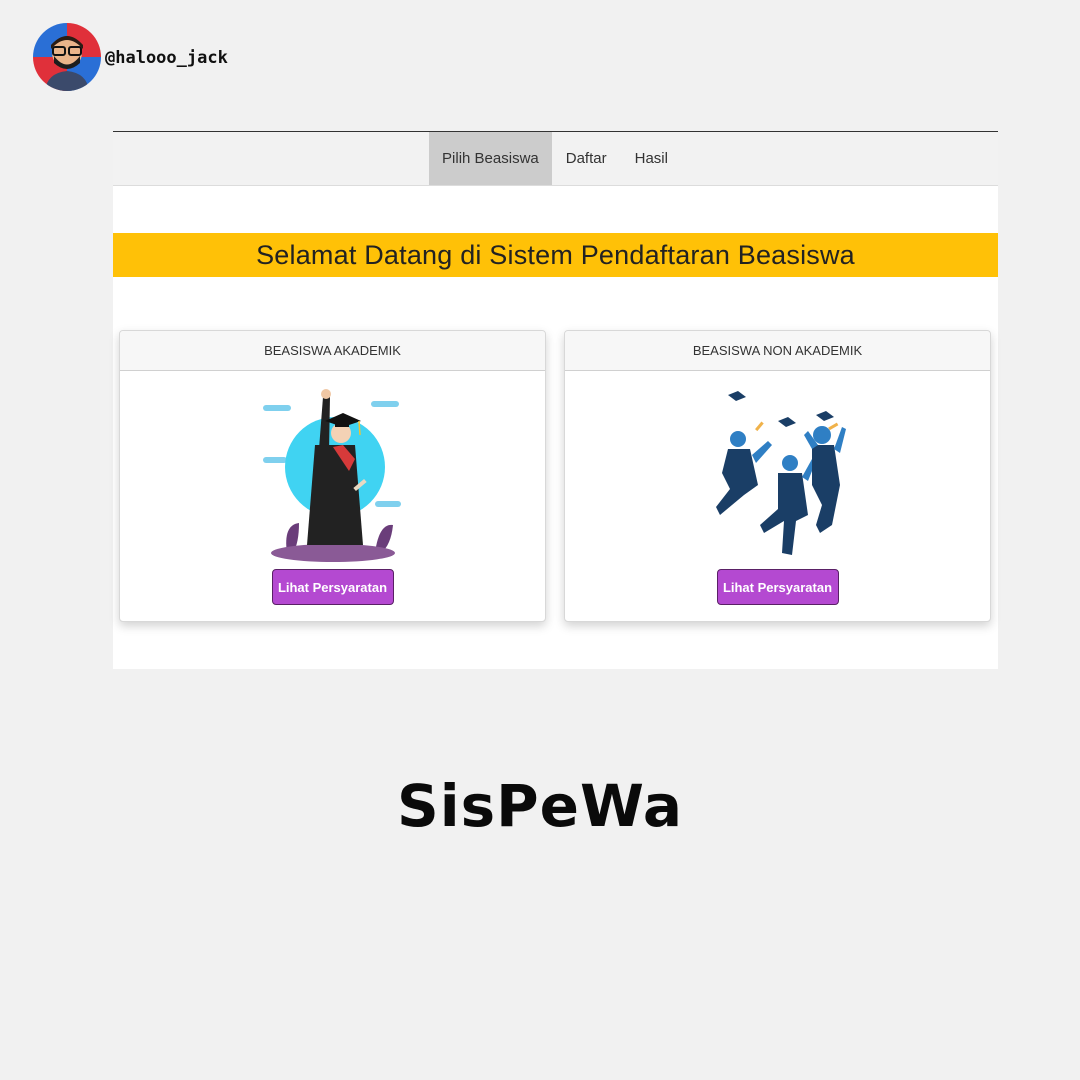 The height and width of the screenshot is (1080, 1080). What do you see at coordinates (67, 57) in the screenshot?
I see `avatar-icon` at bounding box center [67, 57].